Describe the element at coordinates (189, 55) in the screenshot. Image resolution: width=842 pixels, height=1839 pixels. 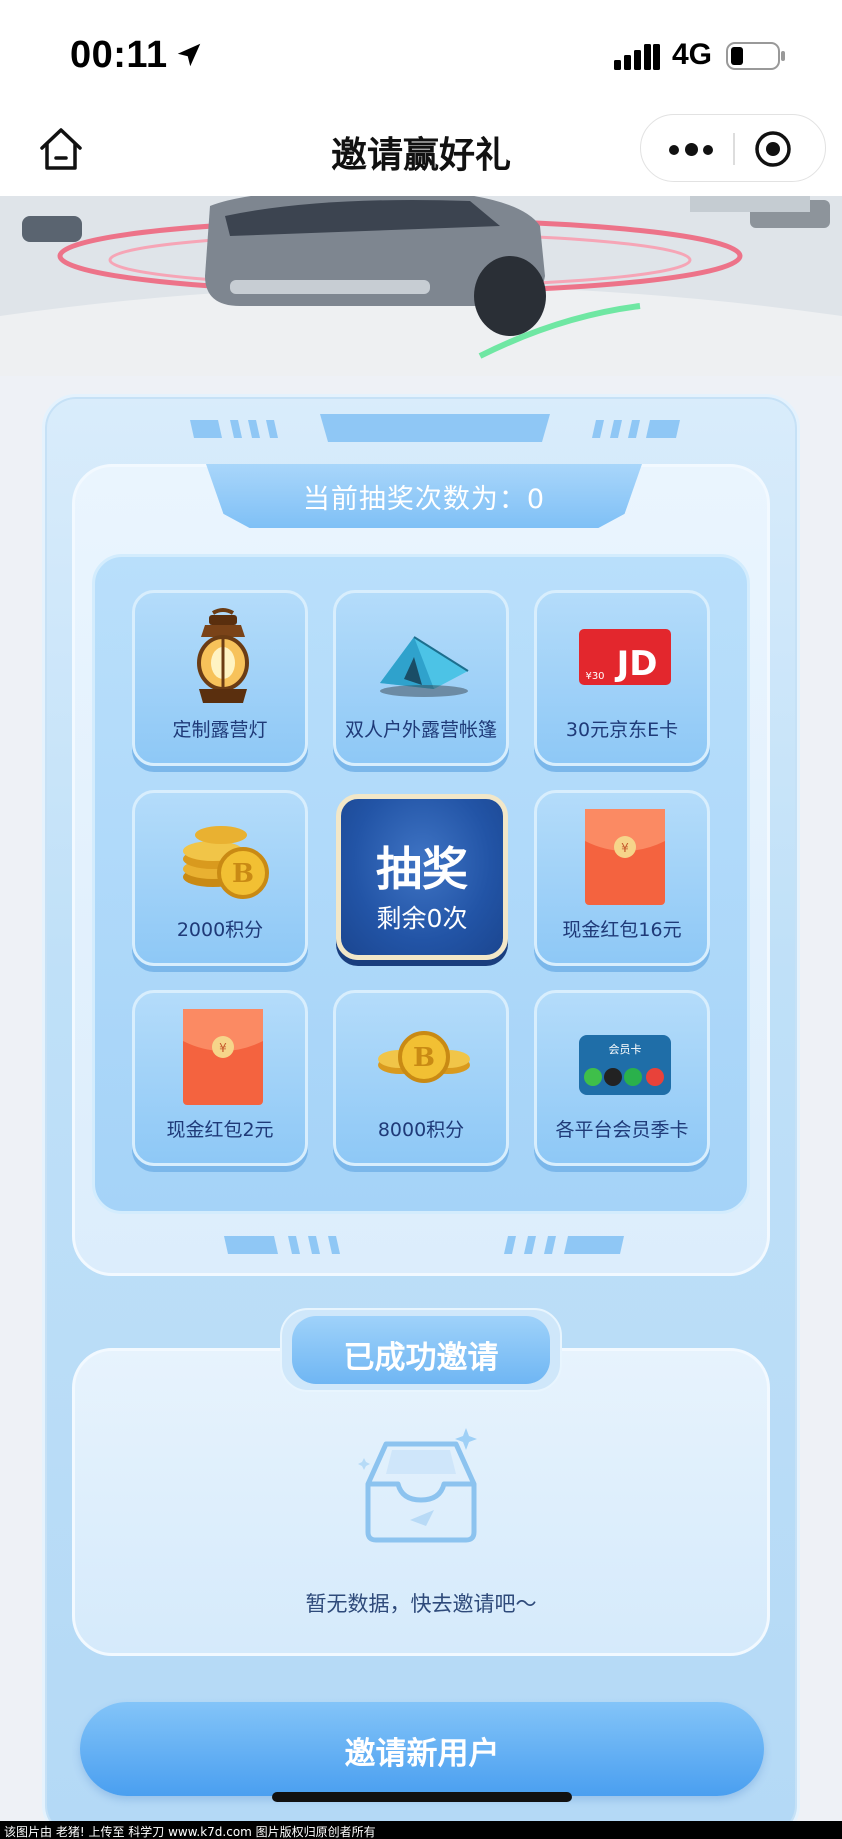
I see `location-arrow-icon` at that location.